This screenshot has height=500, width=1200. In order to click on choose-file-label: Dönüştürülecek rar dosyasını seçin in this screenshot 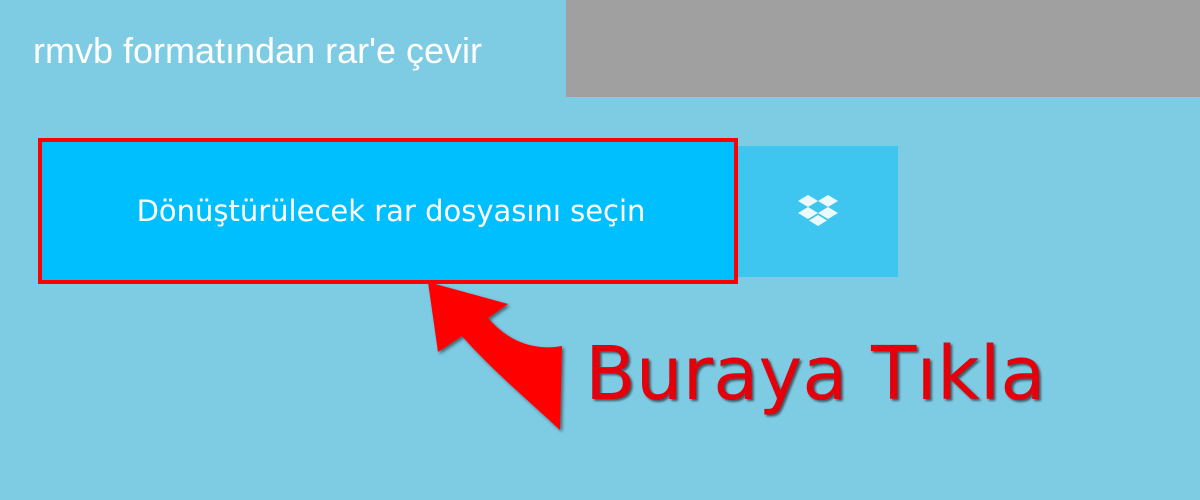, I will do `click(391, 211)`.